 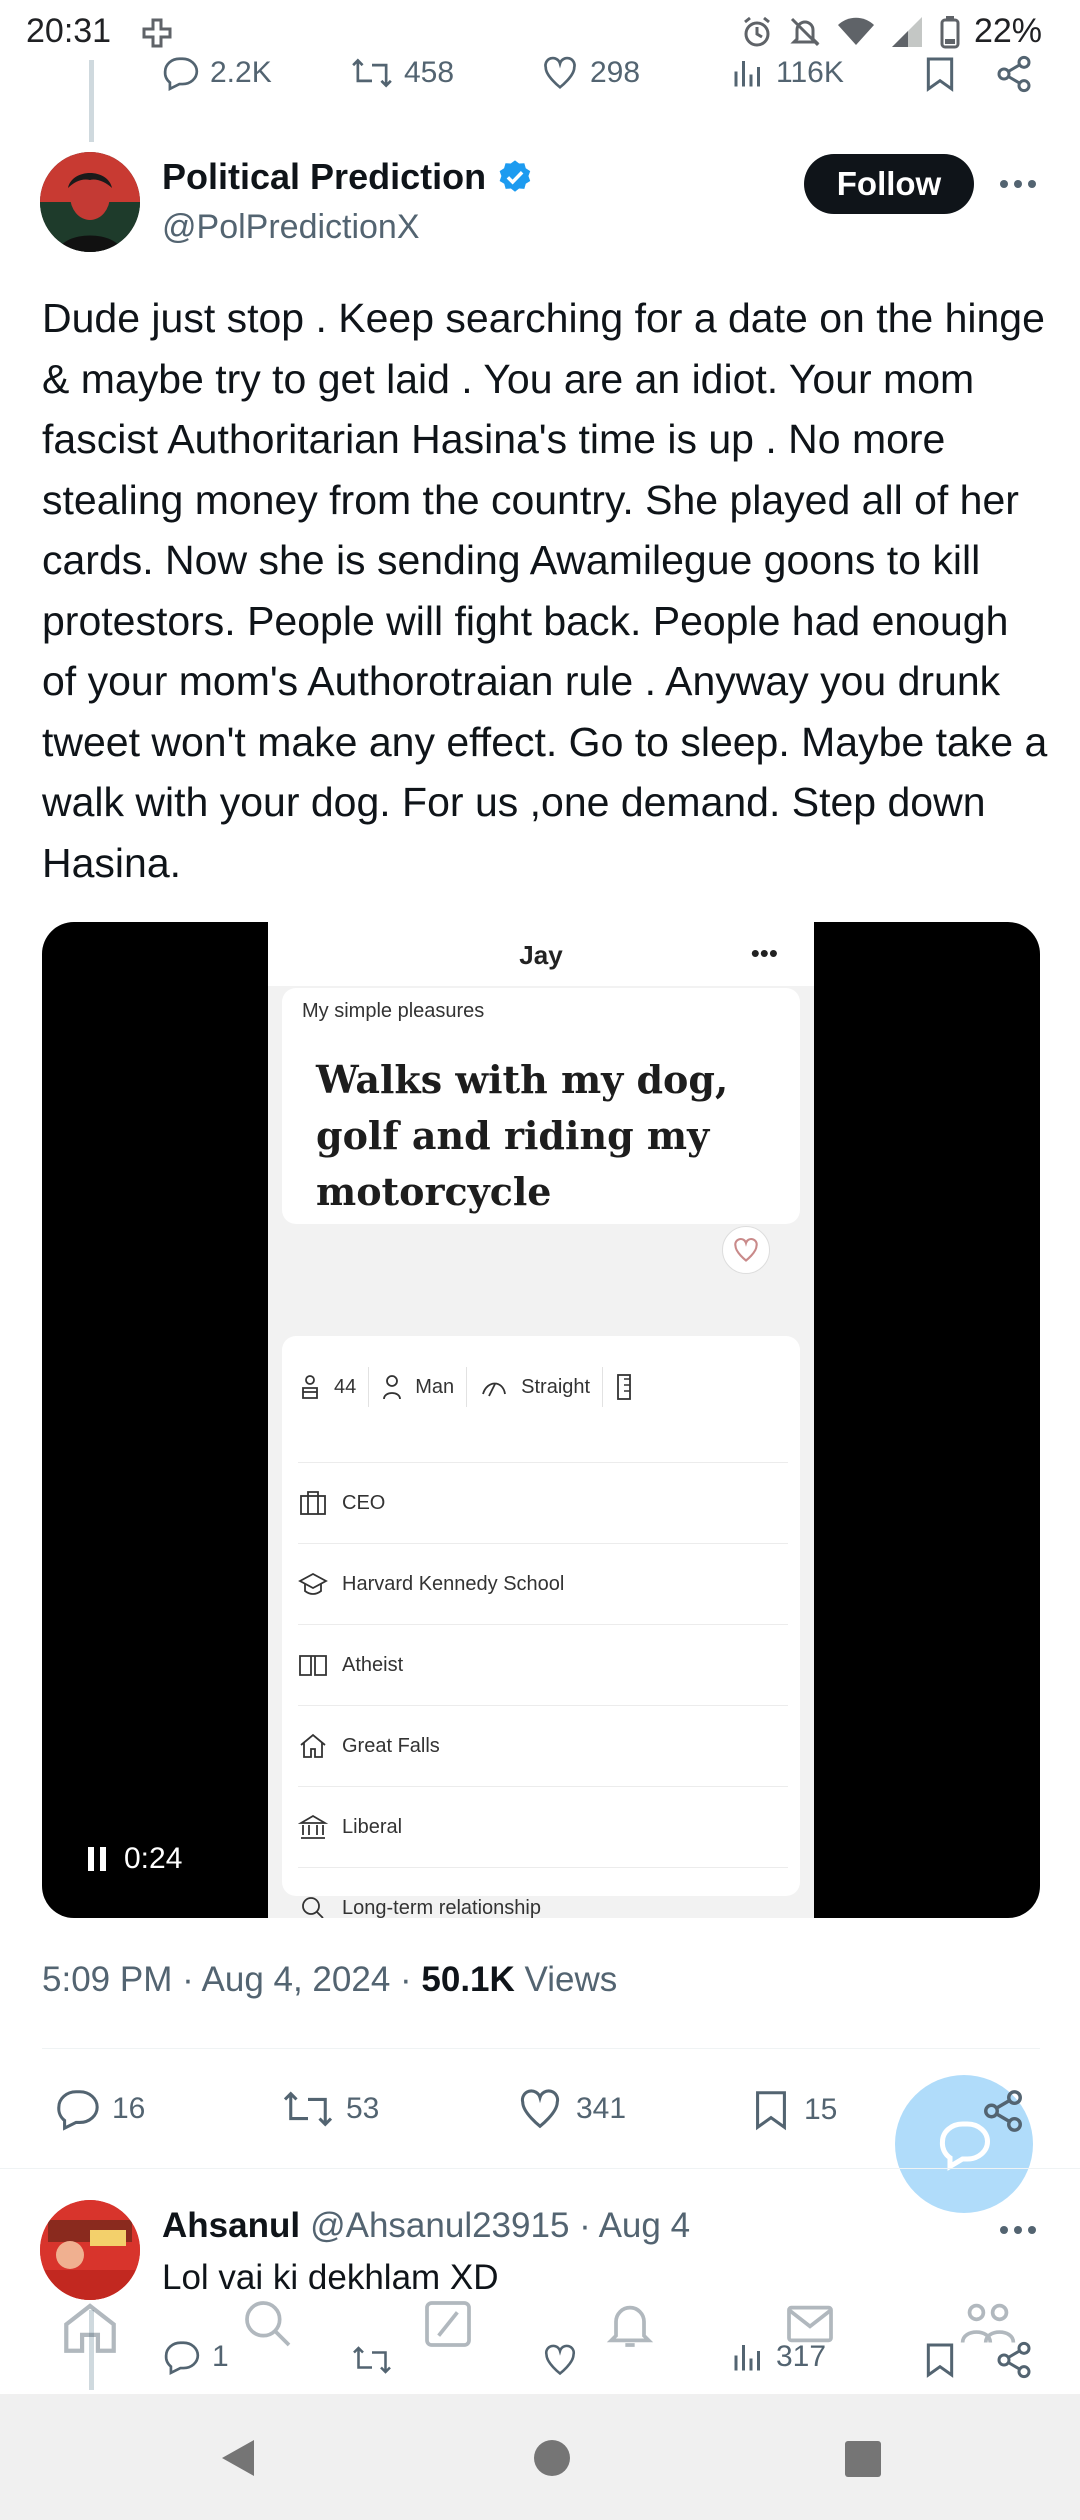 I want to click on share-button, so click(x=1003, y=2111).